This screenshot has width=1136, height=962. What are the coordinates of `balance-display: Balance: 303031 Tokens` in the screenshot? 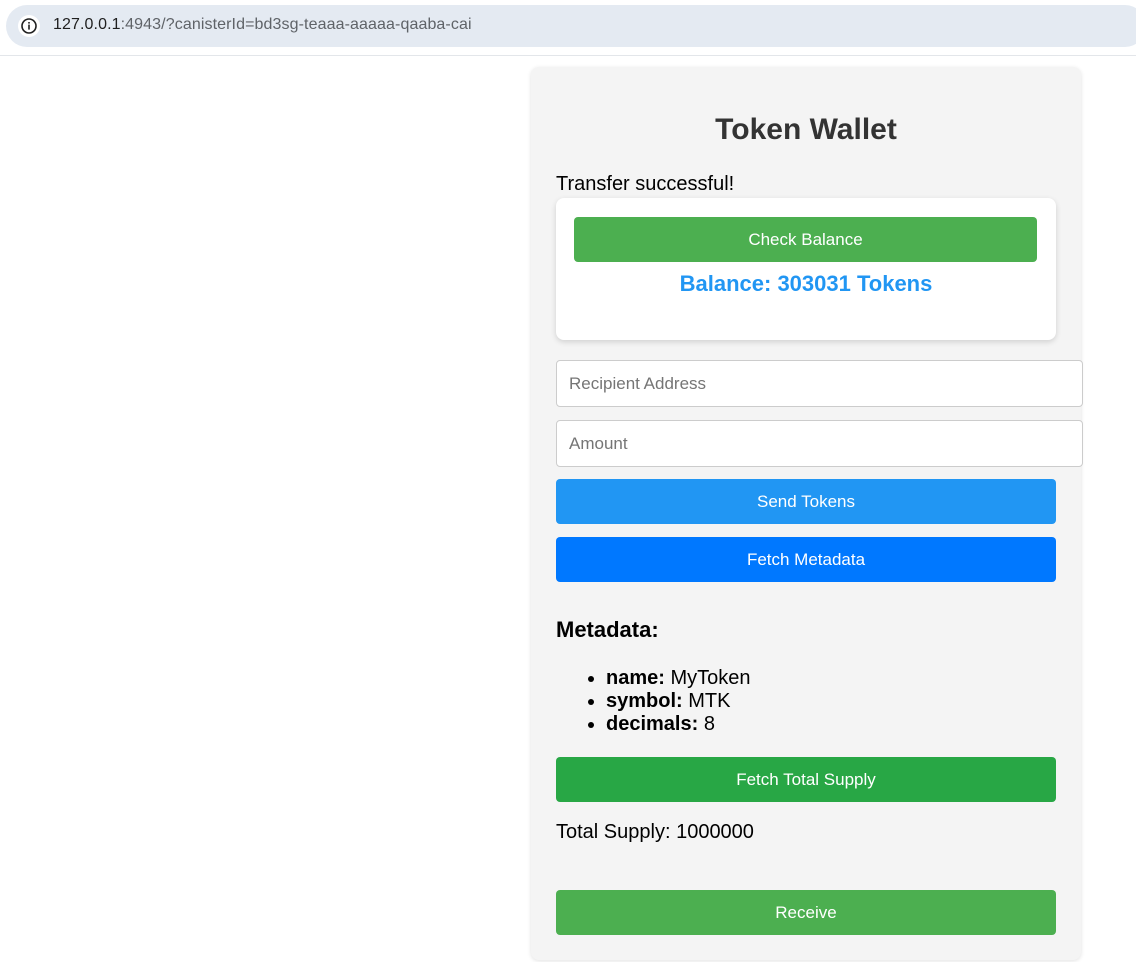 It's located at (806, 283).